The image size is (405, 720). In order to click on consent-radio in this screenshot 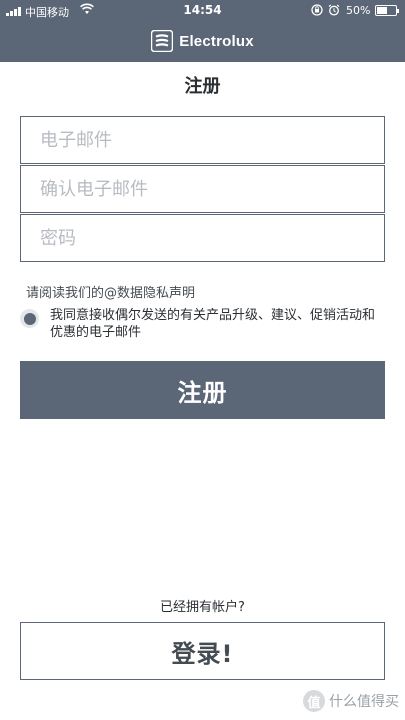, I will do `click(29, 318)`.